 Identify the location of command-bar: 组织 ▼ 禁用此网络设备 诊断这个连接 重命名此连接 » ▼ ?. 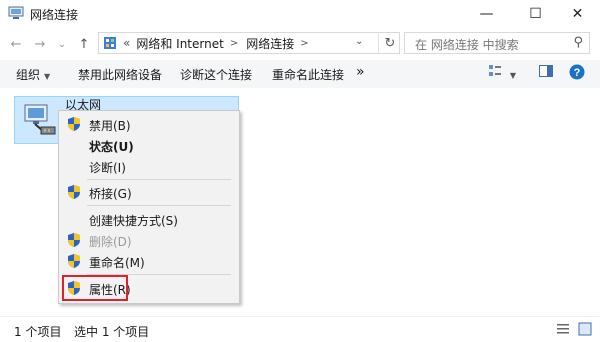
(300, 74).